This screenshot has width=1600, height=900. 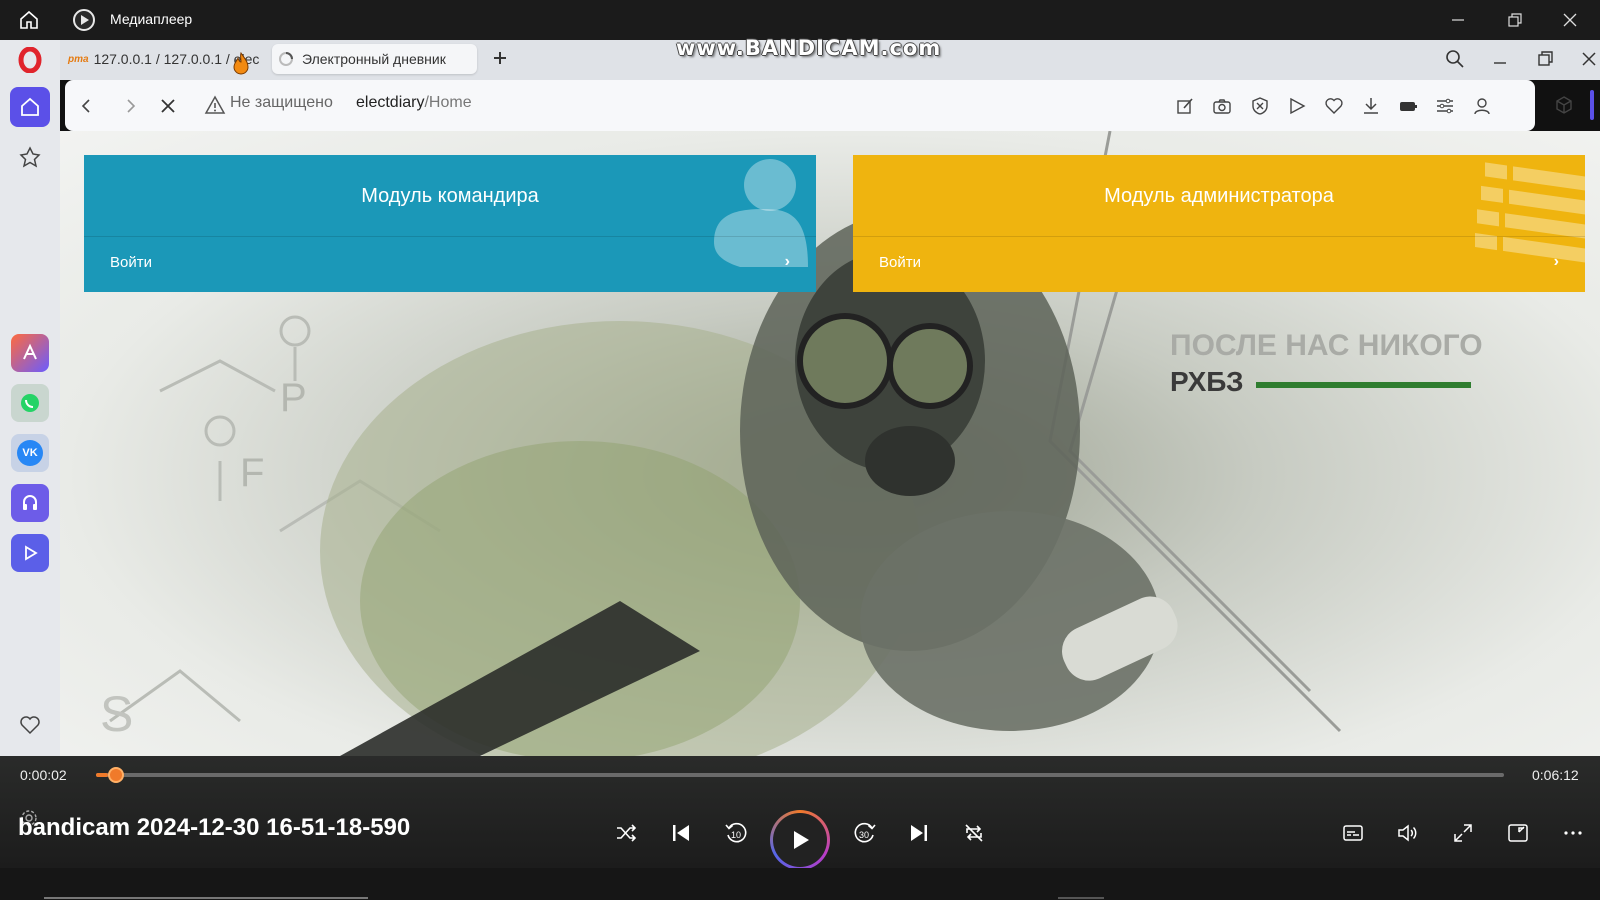 I want to click on extensions-cube-icon, so click(x=1564, y=105).